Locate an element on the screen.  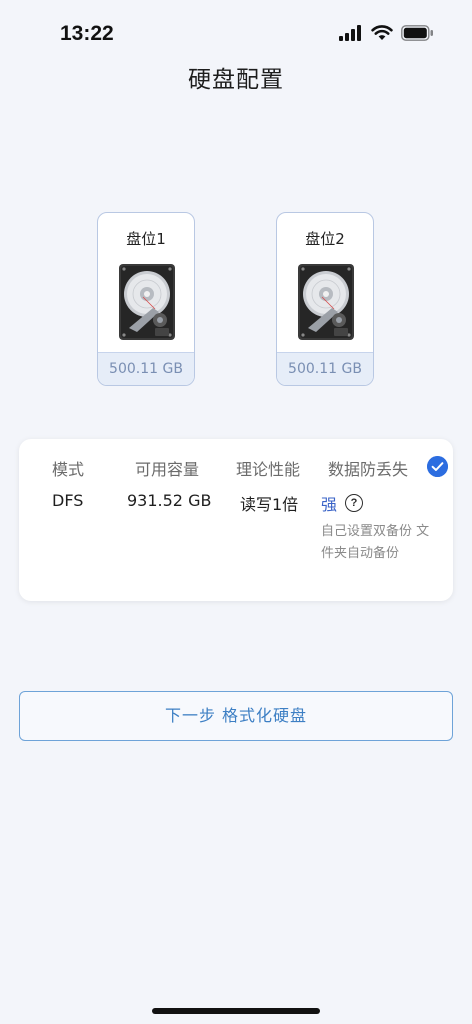
disk-slot-label: 盘位2 is located at coordinates (325, 239).